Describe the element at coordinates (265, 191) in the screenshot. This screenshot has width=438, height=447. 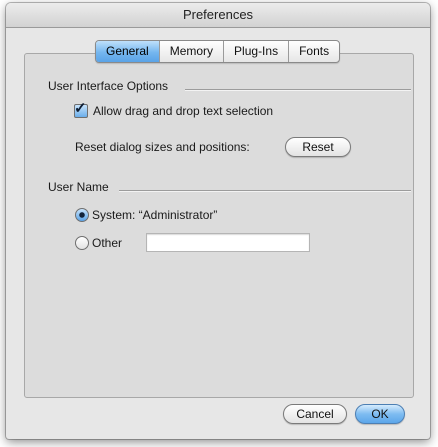
I see `user-name-divider` at that location.